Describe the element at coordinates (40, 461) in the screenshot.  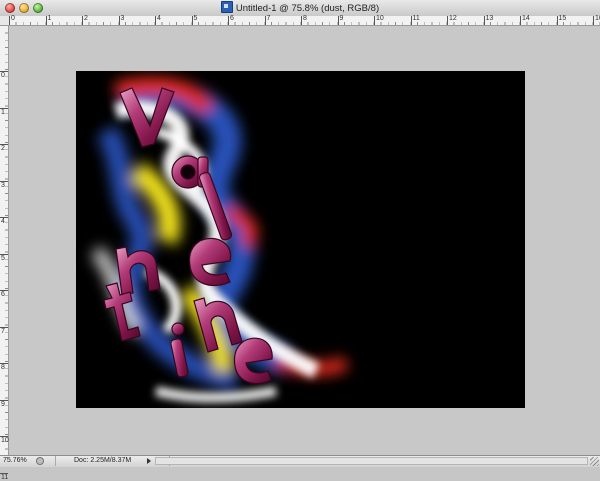
I see `status-options-icon` at that location.